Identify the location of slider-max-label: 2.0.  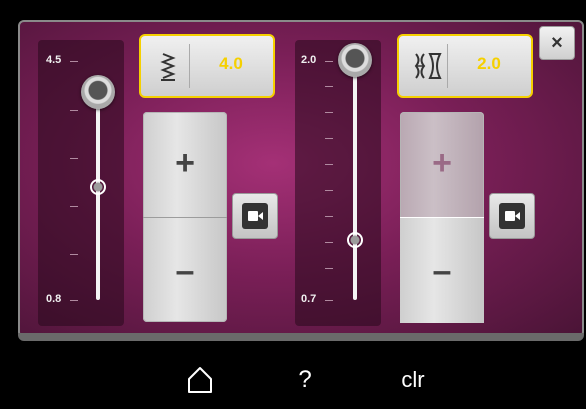
(309, 60).